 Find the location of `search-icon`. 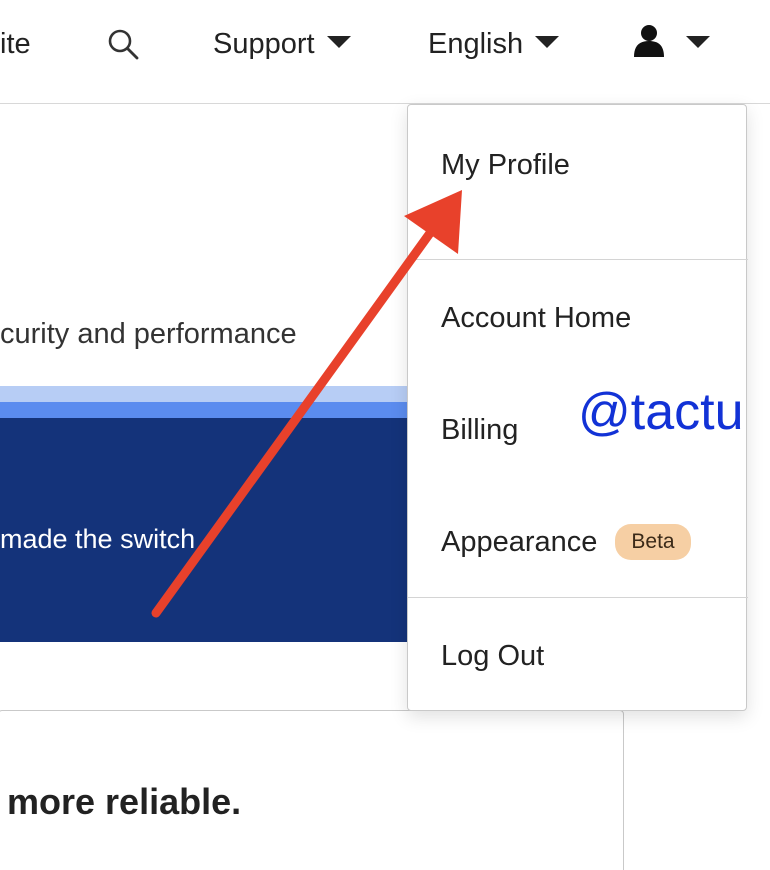

search-icon is located at coordinates (124, 44).